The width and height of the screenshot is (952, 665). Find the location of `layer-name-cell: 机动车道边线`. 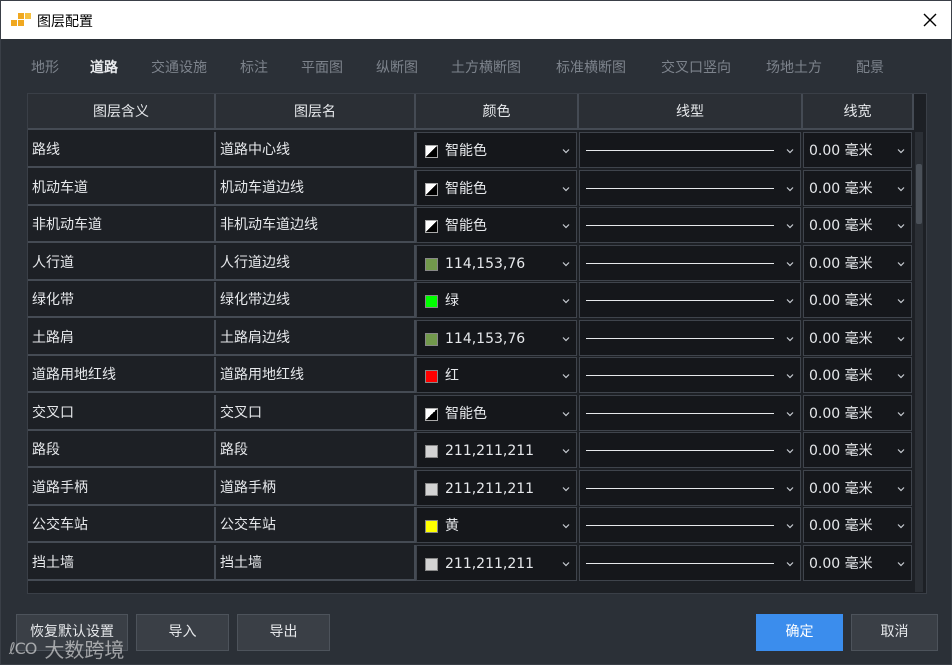

layer-name-cell: 机动车道边线 is located at coordinates (316, 187).